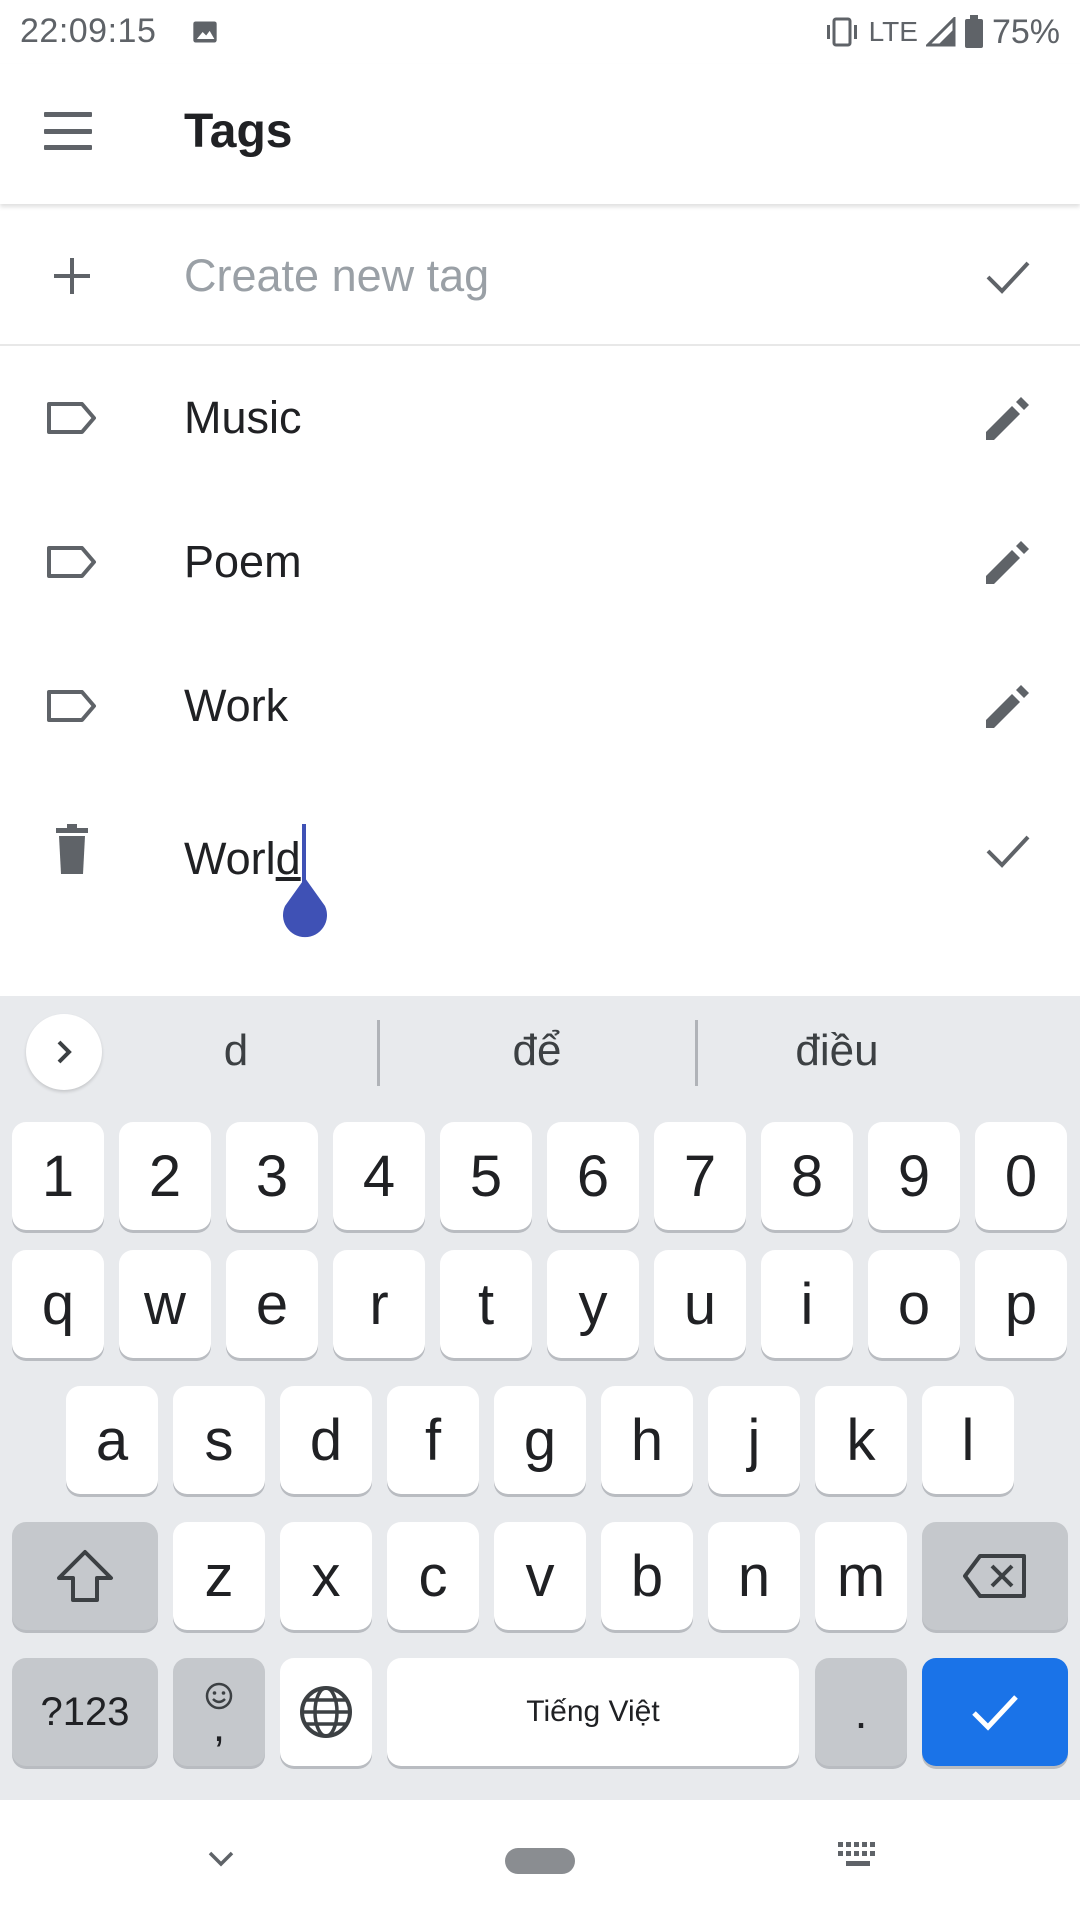  What do you see at coordinates (593, 1712) in the screenshot?
I see `space-key: Tiếng Việt` at bounding box center [593, 1712].